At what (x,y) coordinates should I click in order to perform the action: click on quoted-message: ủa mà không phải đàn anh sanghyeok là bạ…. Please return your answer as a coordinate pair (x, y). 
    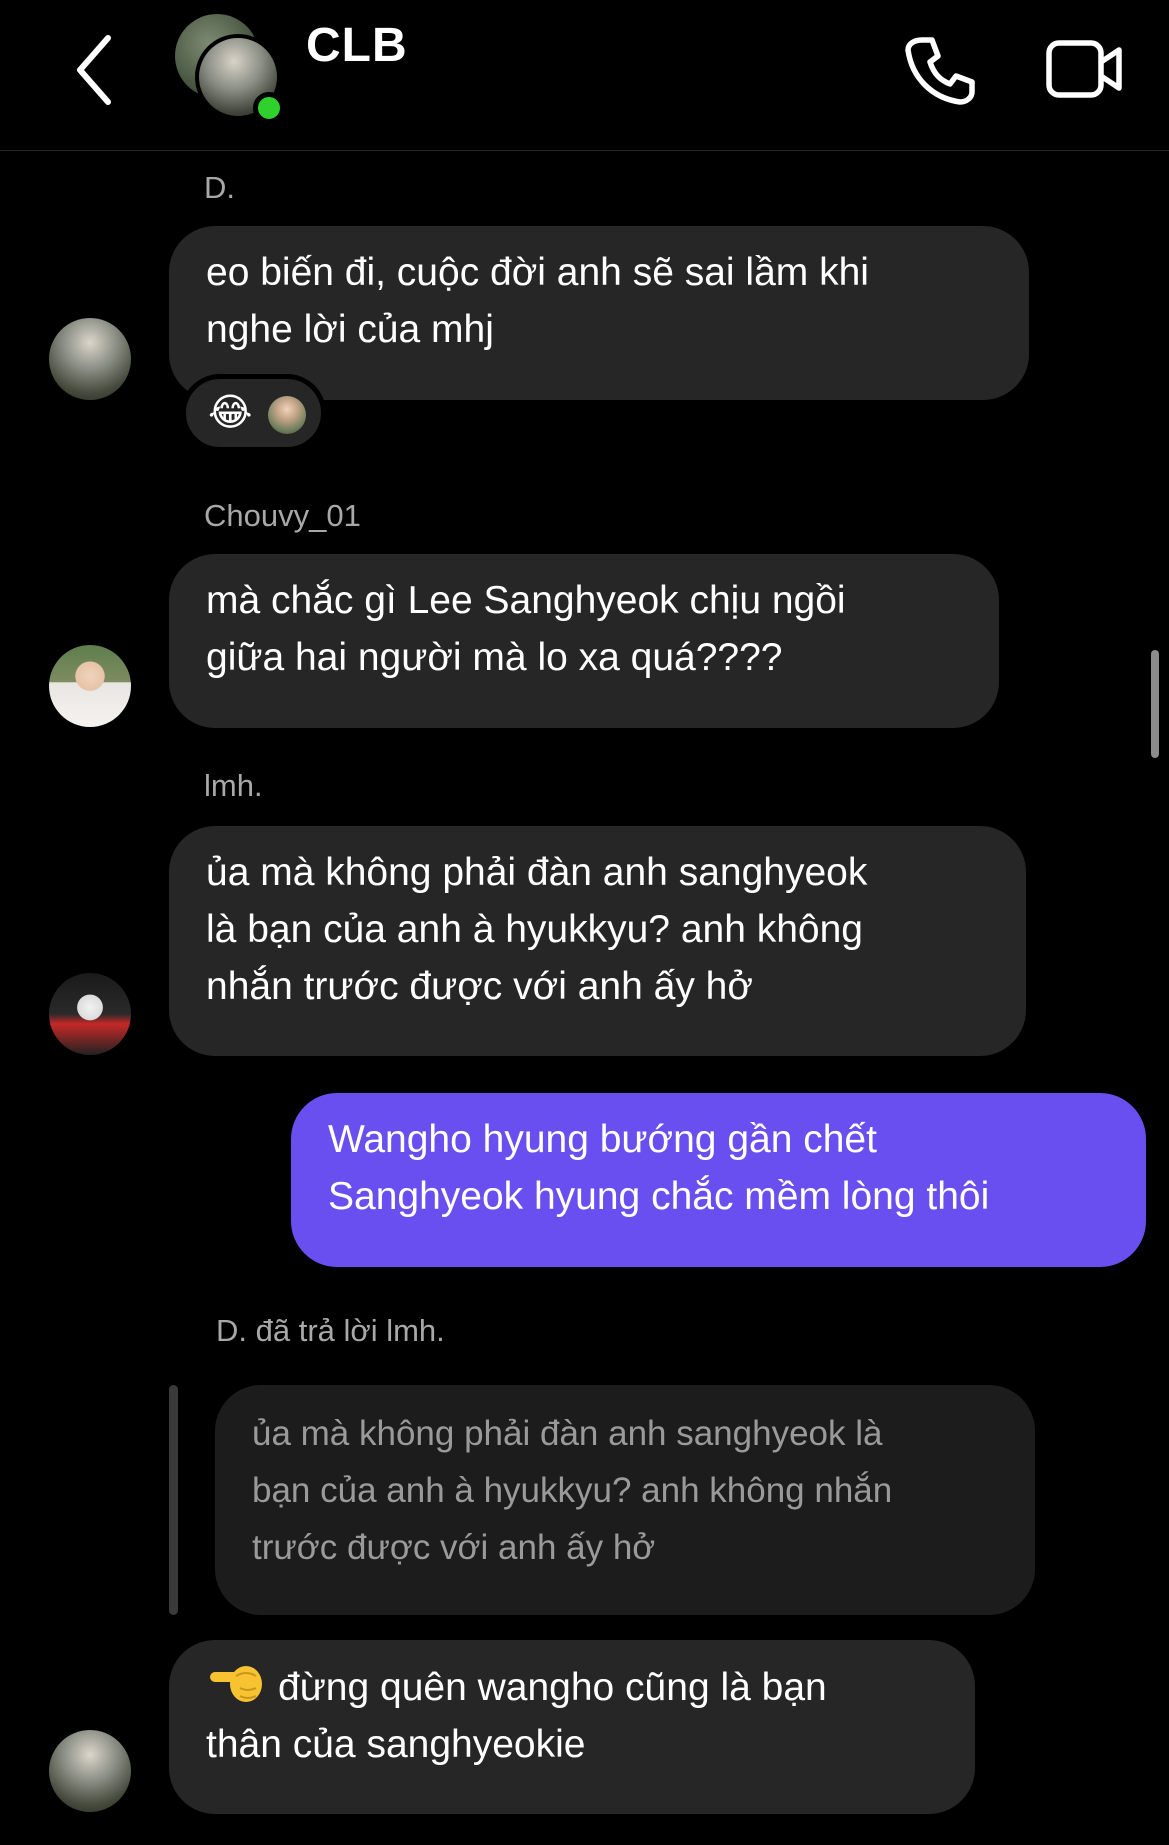
    Looking at the image, I should click on (625, 1500).